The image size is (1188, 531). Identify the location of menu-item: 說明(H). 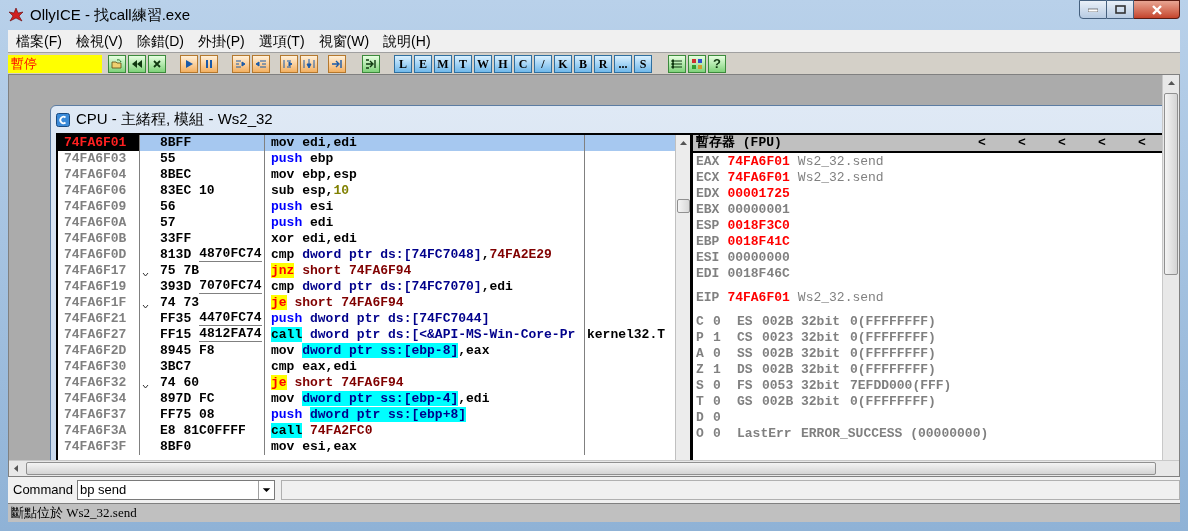
(407, 41).